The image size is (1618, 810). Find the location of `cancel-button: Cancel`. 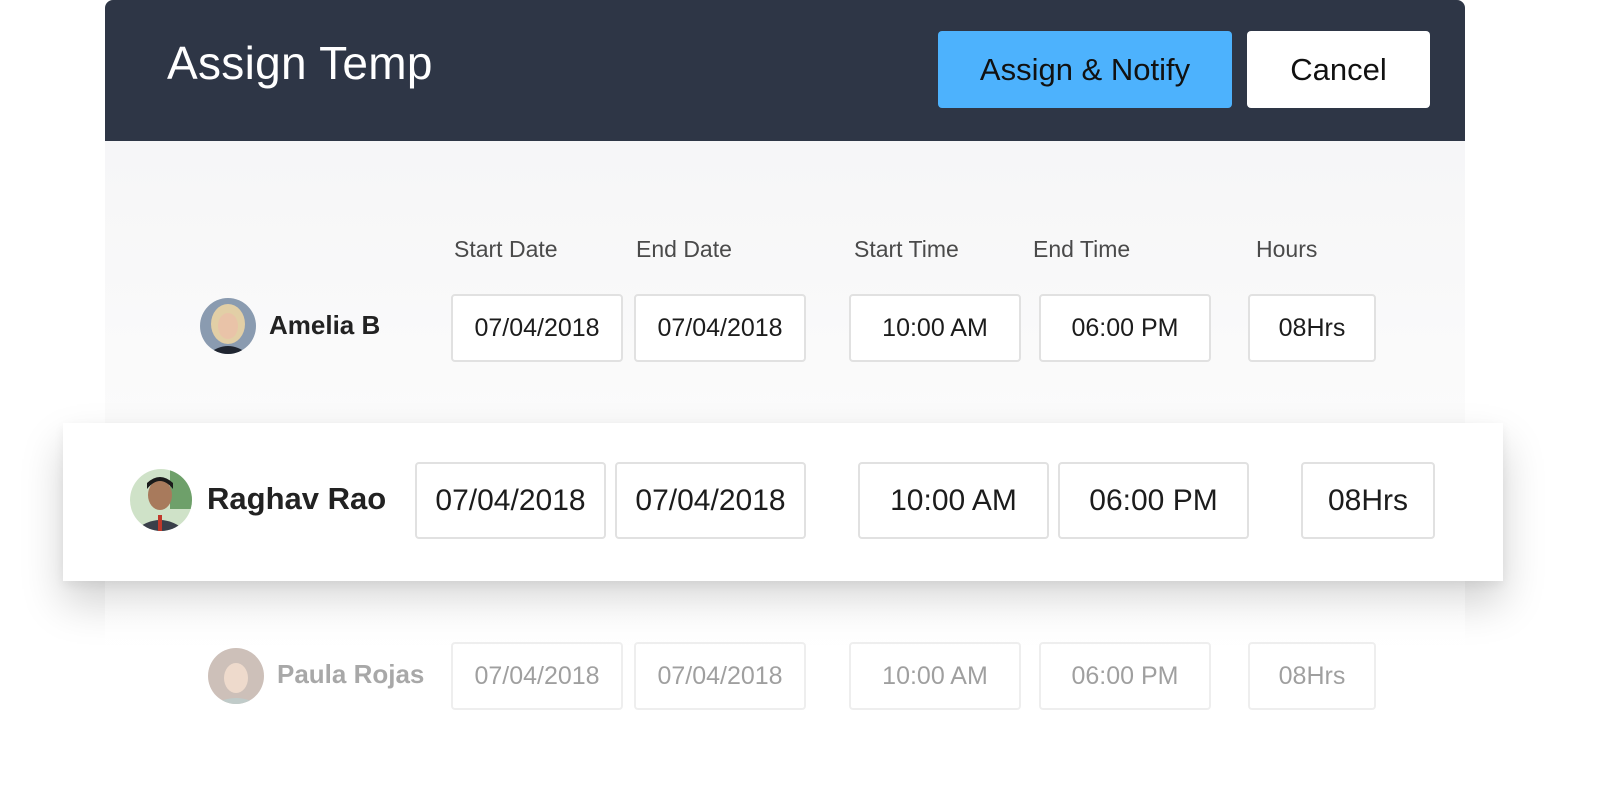

cancel-button: Cancel is located at coordinates (1338, 69).